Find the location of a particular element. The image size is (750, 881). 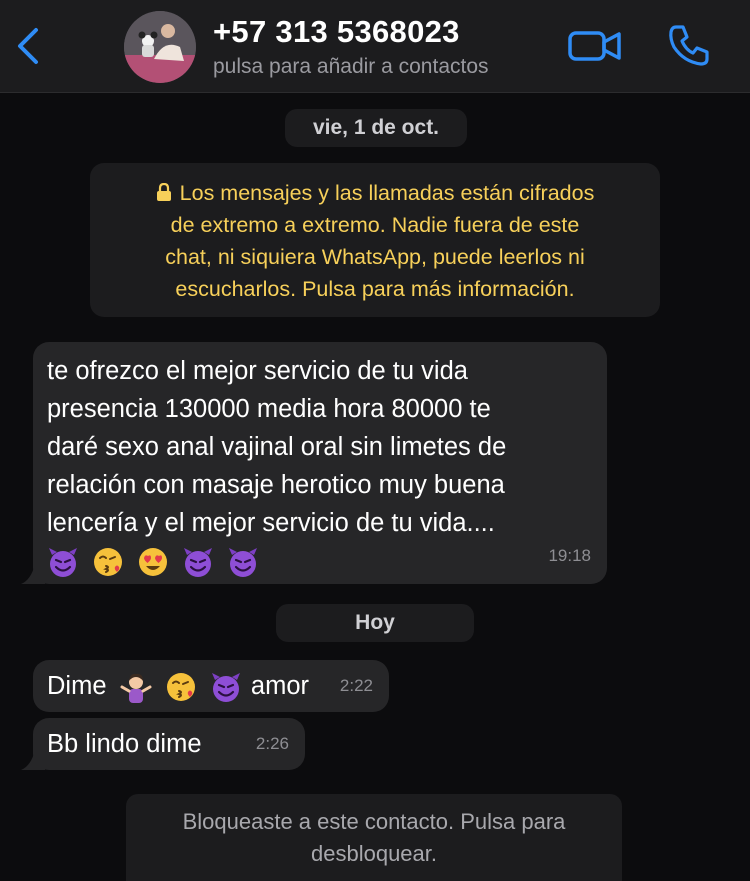

avatar-image is located at coordinates (160, 47).